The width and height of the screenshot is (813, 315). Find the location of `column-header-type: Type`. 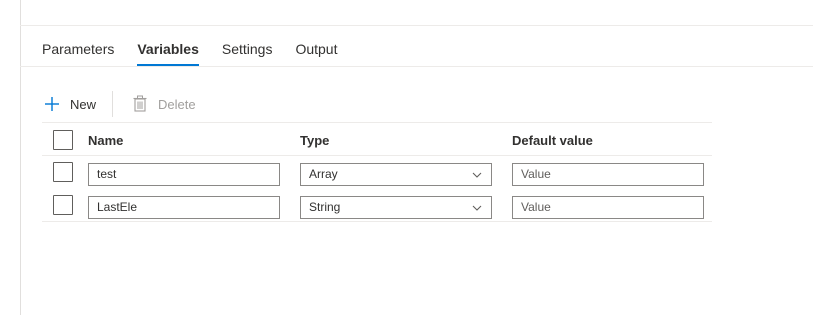

column-header-type: Type is located at coordinates (315, 140).